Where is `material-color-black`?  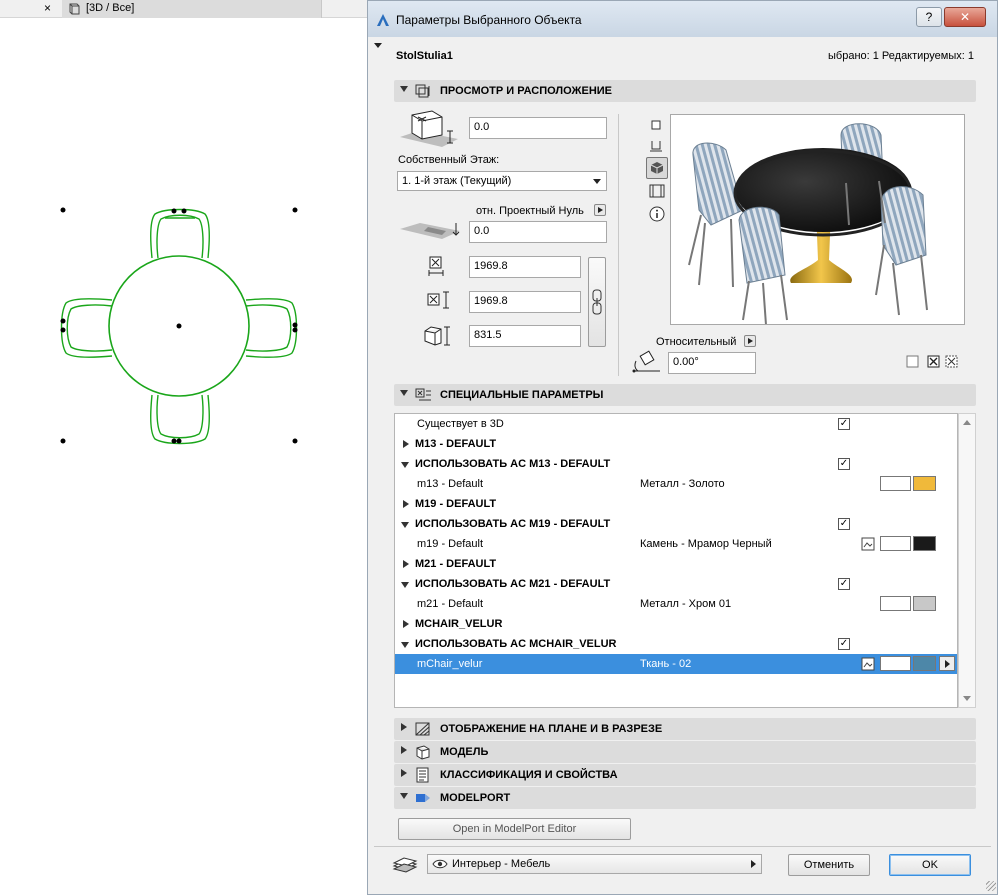 material-color-black is located at coordinates (924, 543).